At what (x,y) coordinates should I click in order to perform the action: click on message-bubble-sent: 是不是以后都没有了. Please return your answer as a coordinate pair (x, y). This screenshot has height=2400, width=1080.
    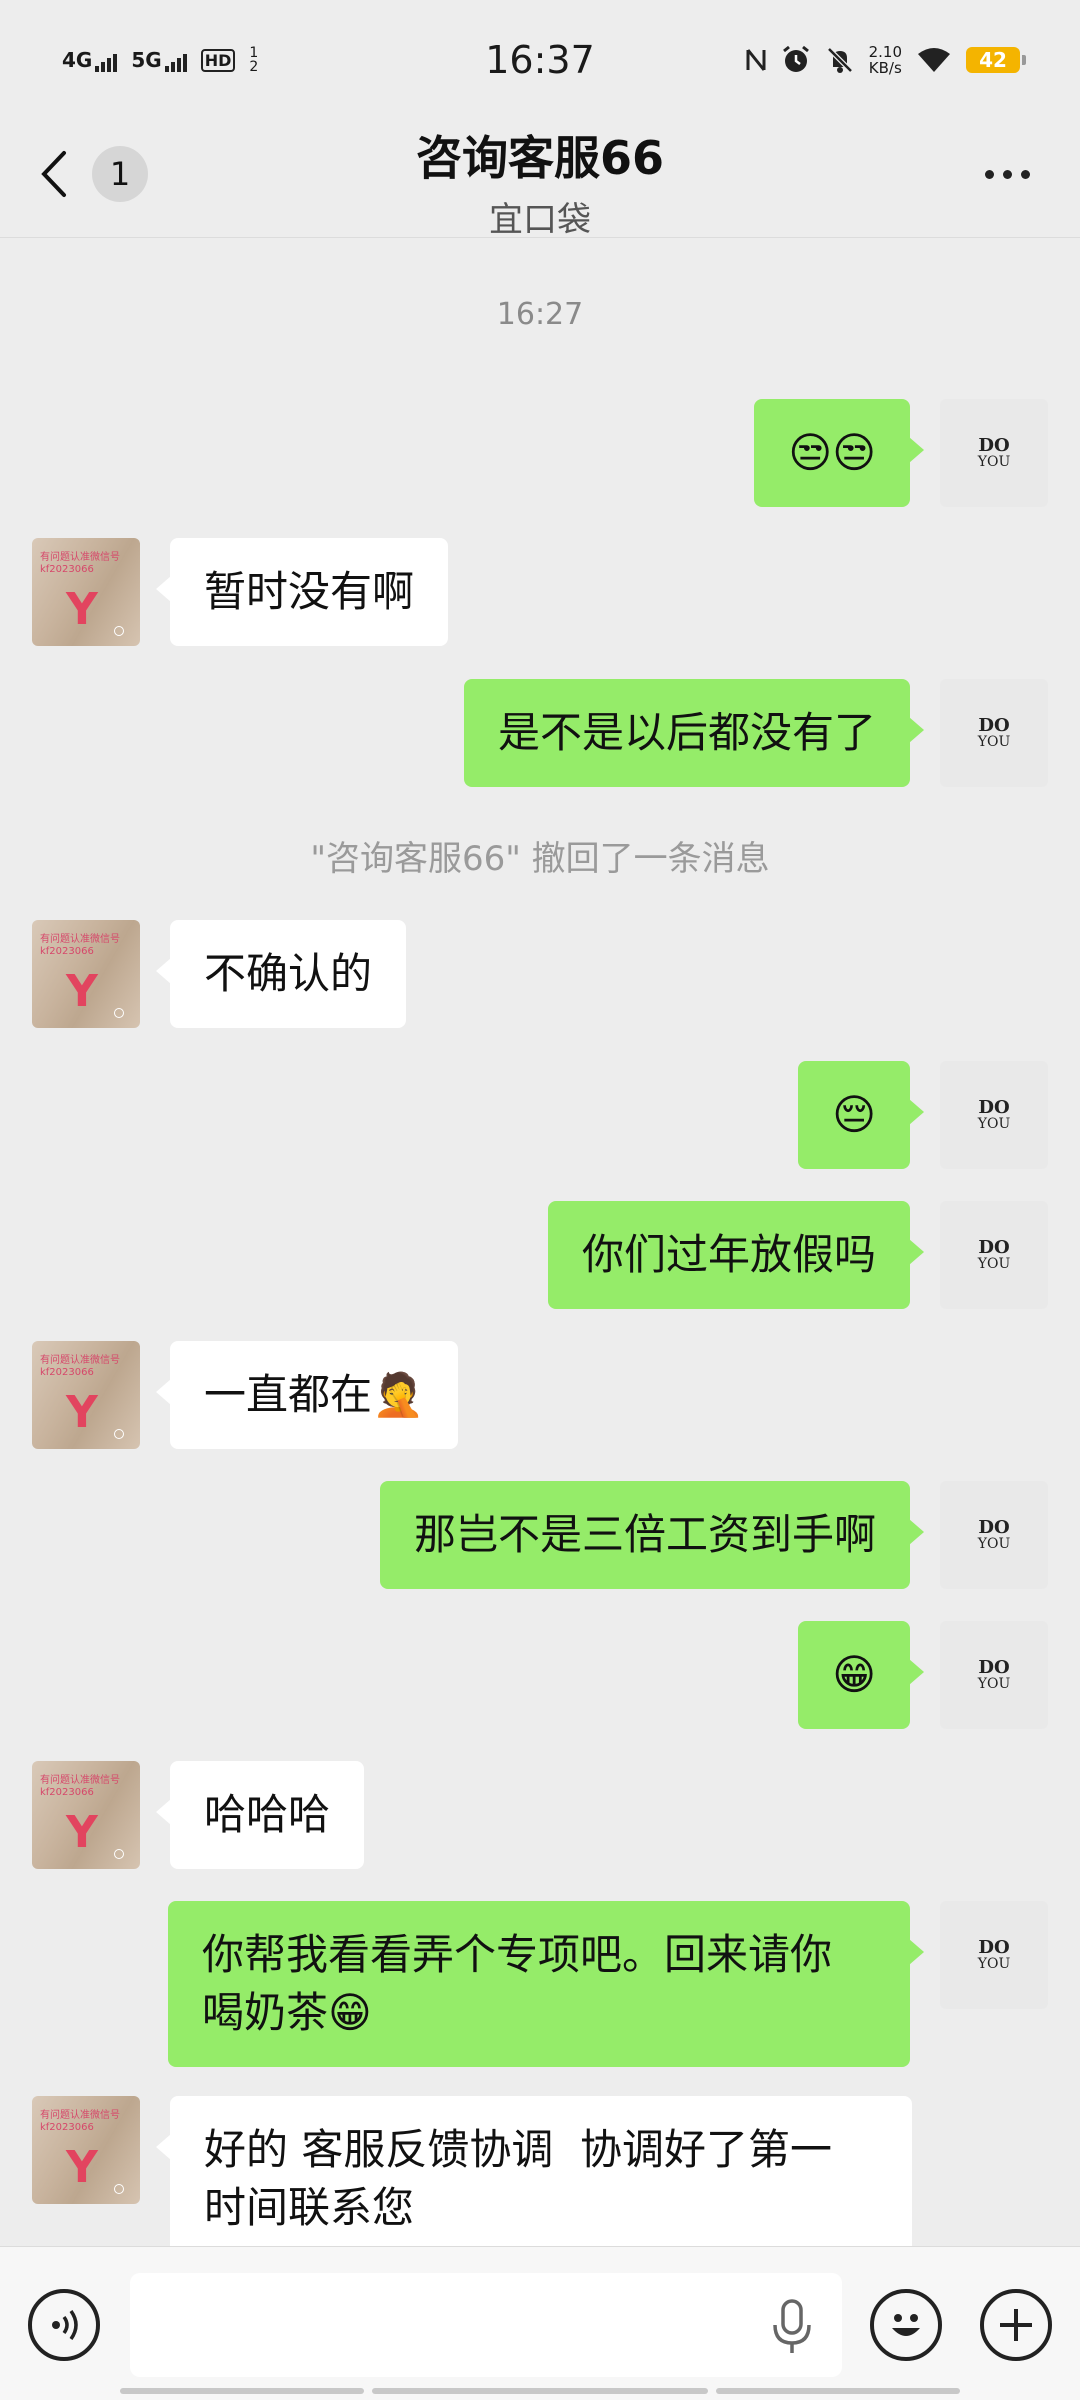
    Looking at the image, I should click on (694, 733).